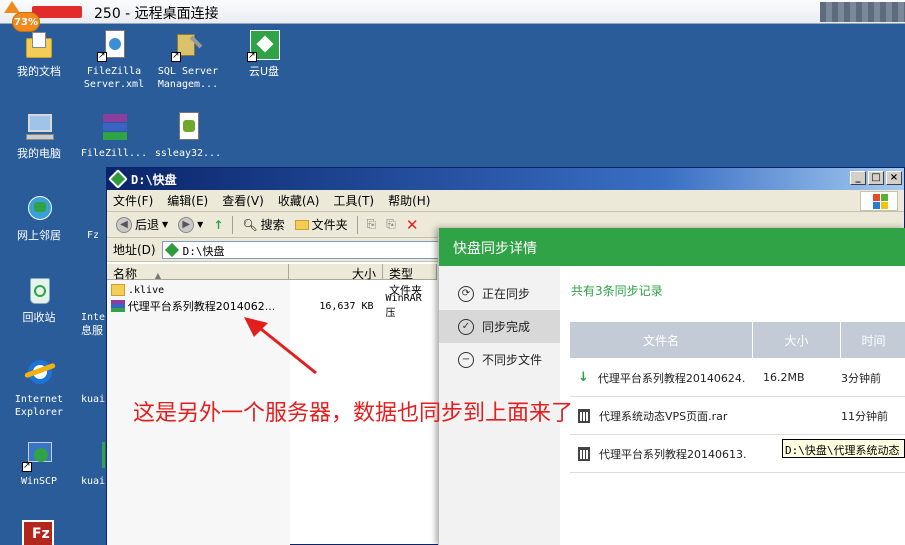 The image size is (905, 545). I want to click on desktop-icon-filezilla-partial: Fz, so click(85, 218).